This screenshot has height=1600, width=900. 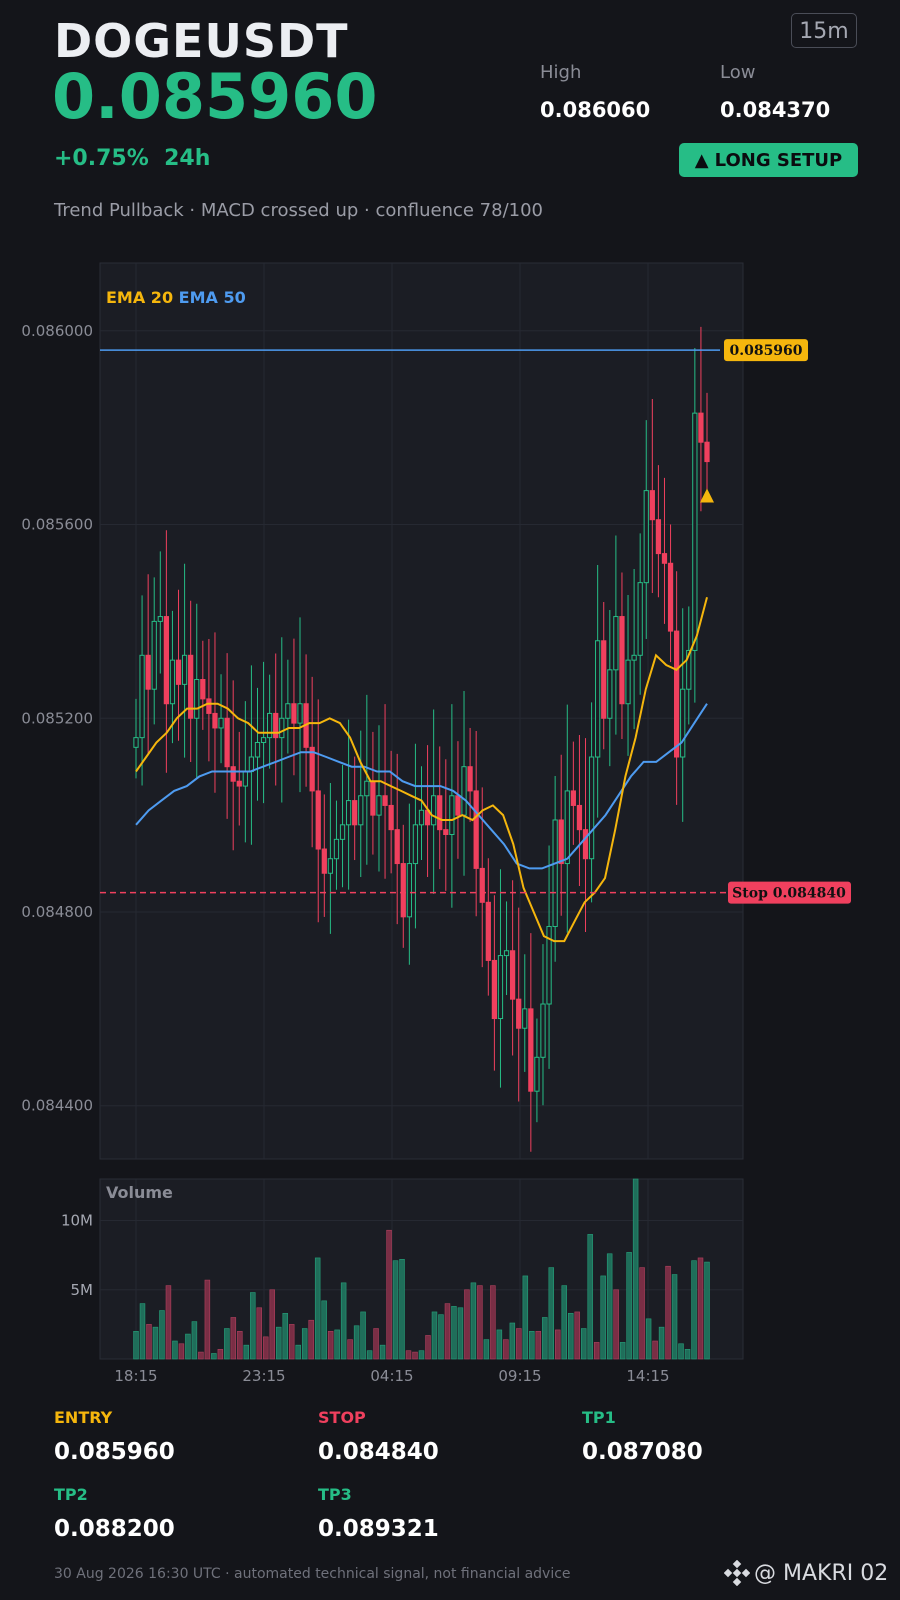 I want to click on tp3-label: TP3, so click(x=335, y=1494).